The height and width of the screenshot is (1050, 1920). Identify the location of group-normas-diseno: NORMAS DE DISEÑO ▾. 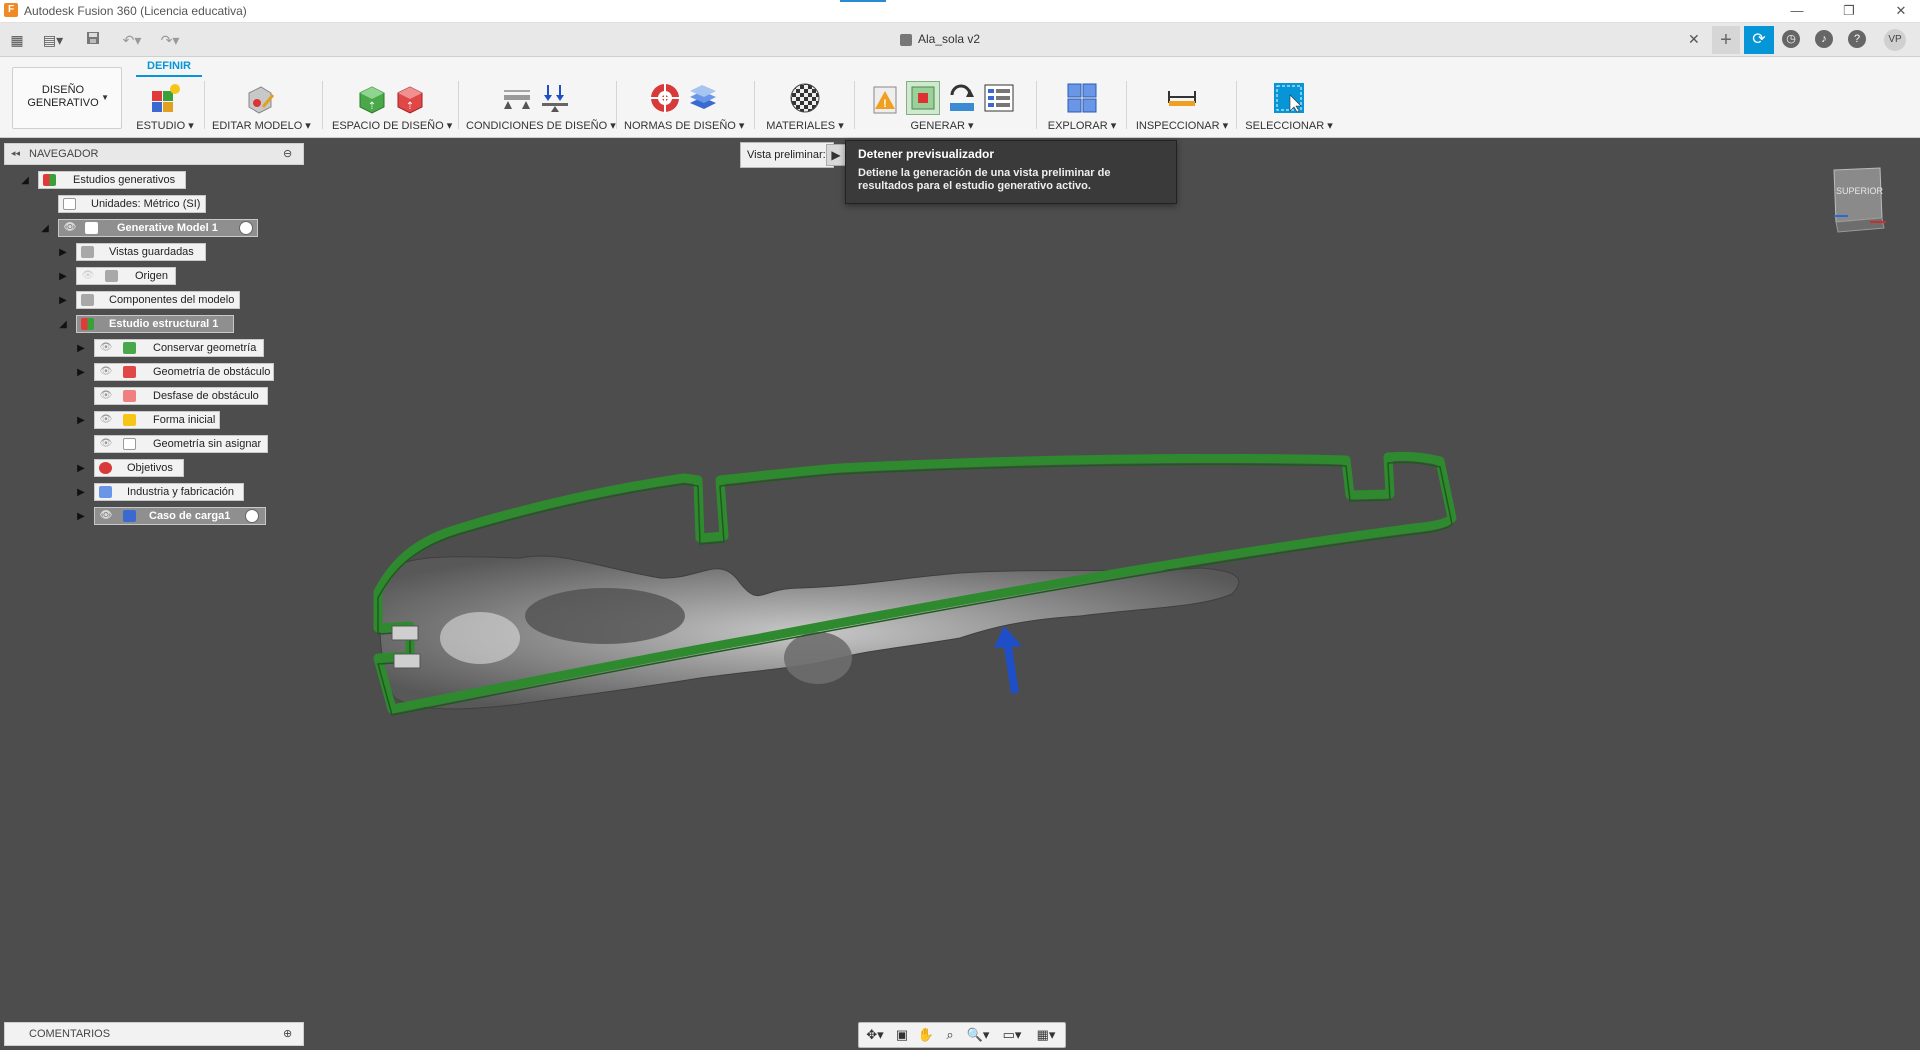
(684, 107).